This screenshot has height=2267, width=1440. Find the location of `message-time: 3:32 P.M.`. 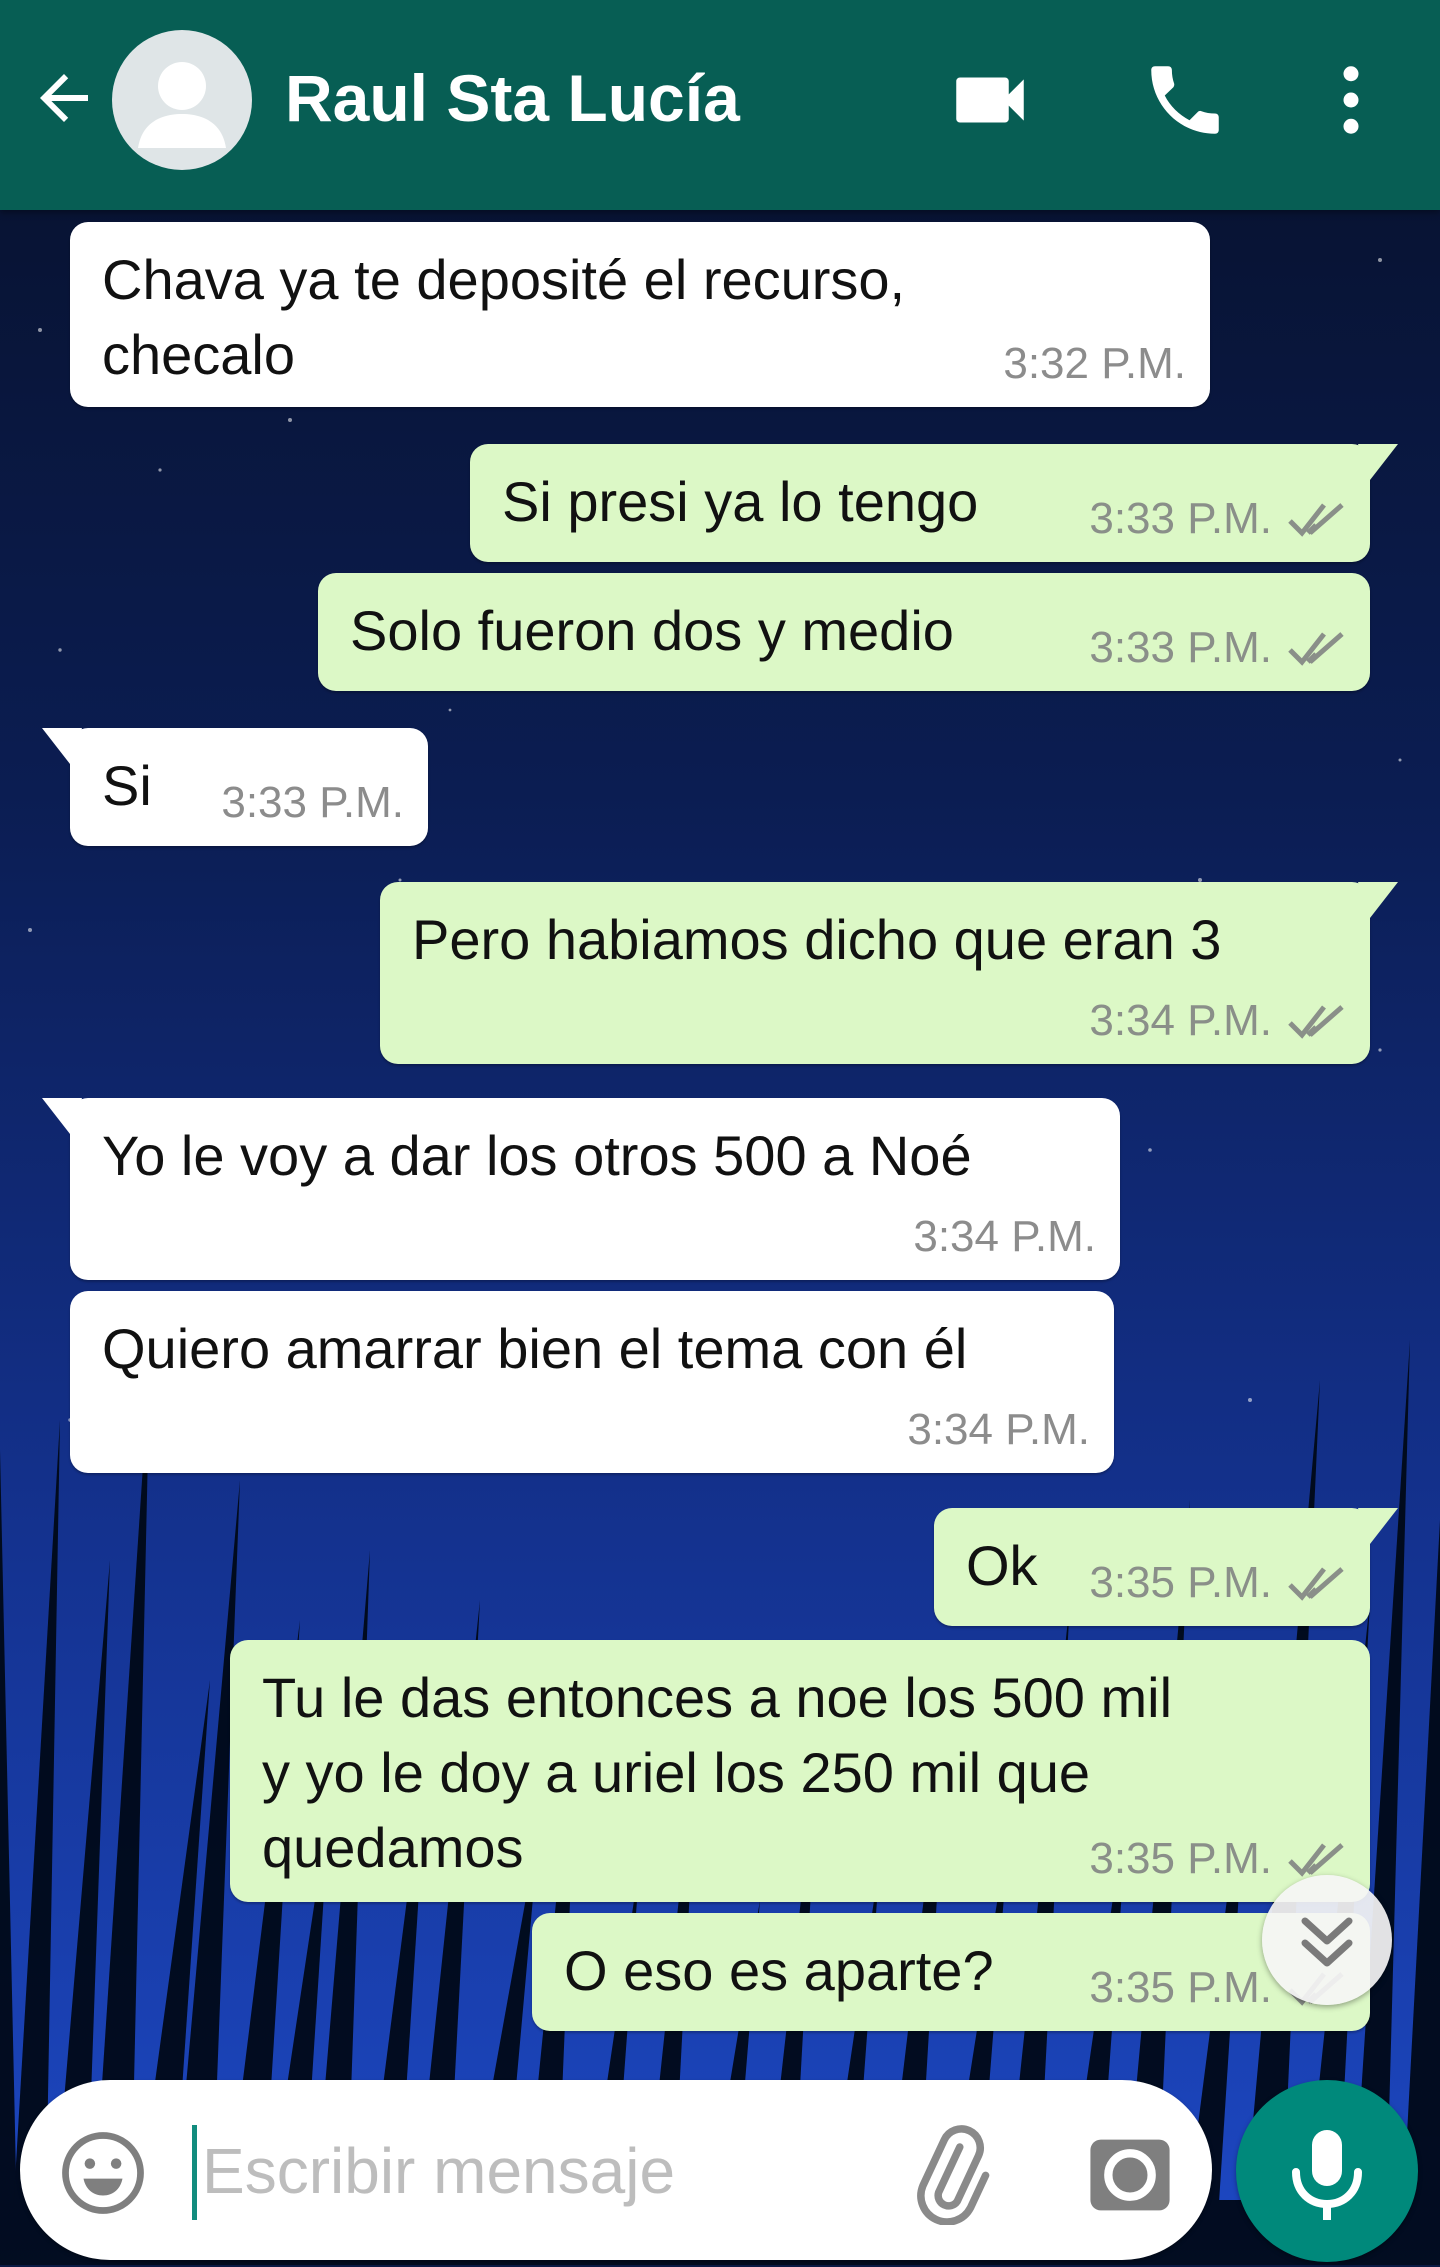

message-time: 3:32 P.M. is located at coordinates (1094, 363).